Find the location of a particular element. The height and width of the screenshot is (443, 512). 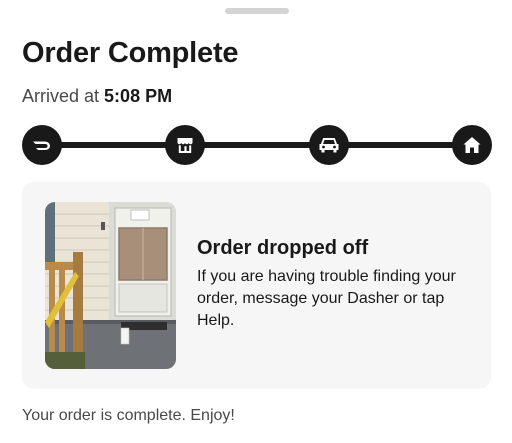

page-title: Order Complete is located at coordinates (130, 53).